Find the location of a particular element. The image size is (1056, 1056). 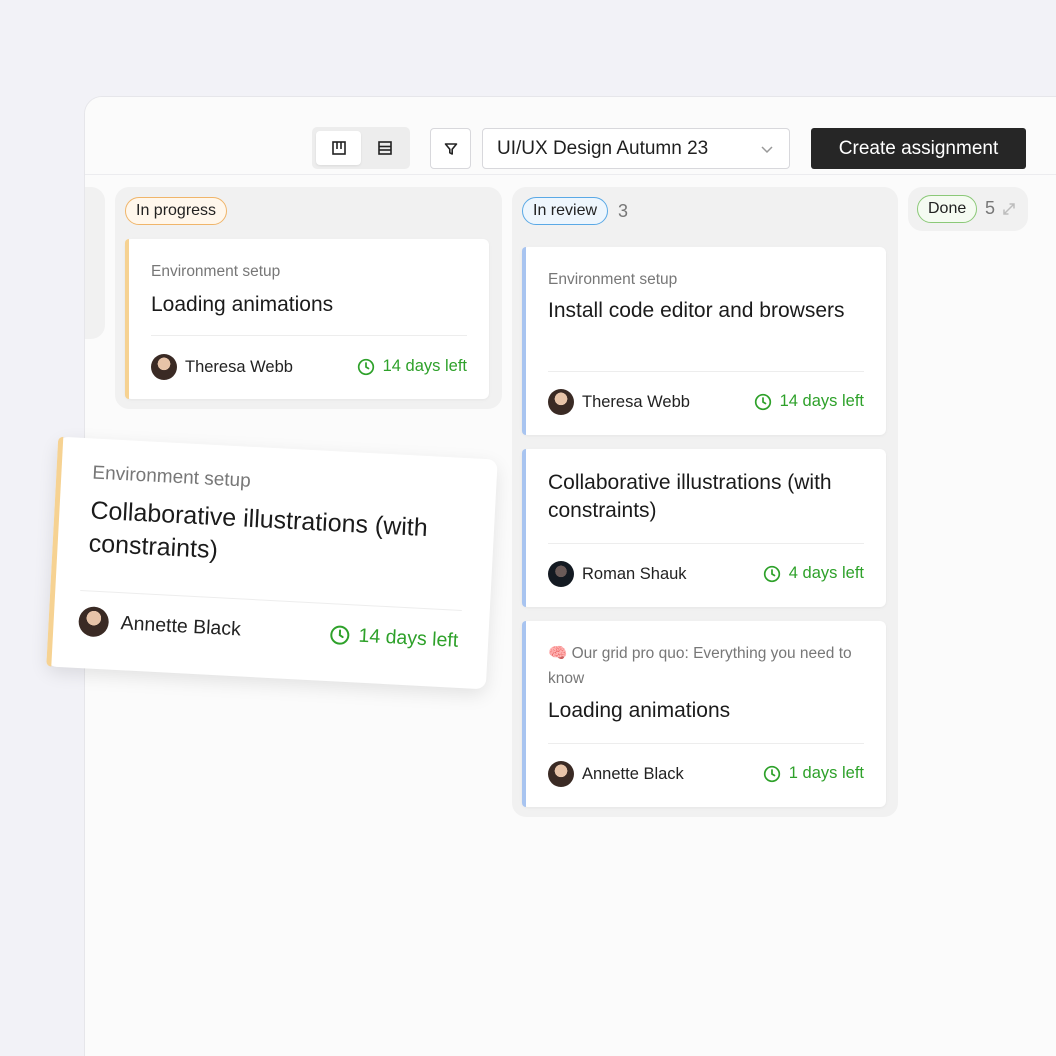

column-count: 3 is located at coordinates (623, 211).